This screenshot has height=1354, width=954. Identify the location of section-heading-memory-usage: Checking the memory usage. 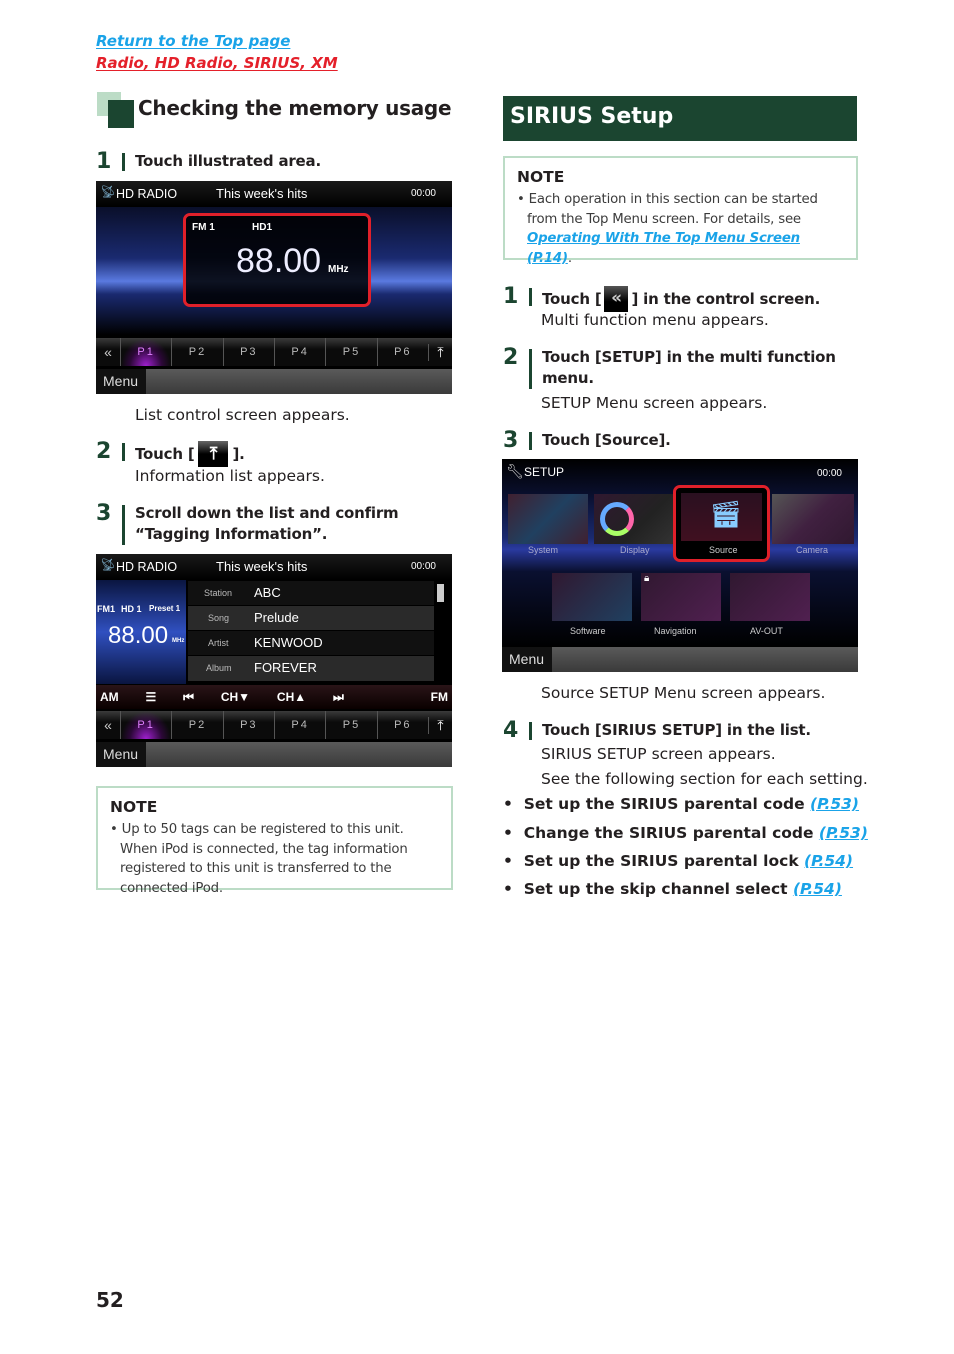
(276, 110).